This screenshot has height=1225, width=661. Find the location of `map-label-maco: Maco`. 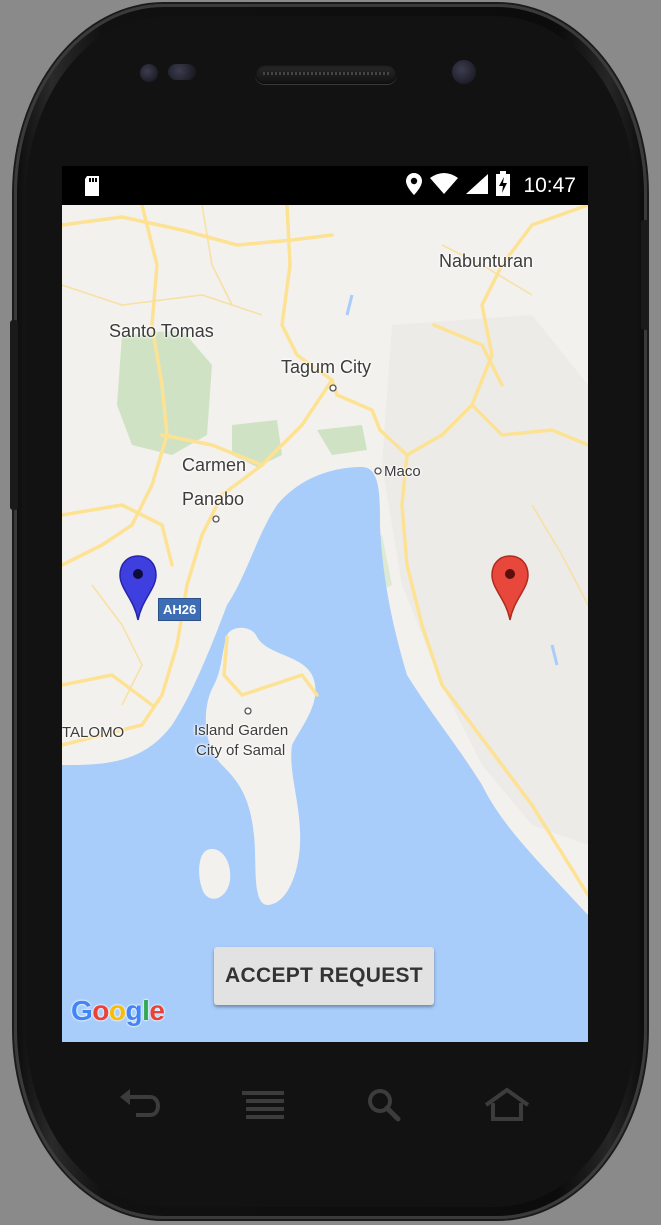

map-label-maco: Maco is located at coordinates (402, 471).